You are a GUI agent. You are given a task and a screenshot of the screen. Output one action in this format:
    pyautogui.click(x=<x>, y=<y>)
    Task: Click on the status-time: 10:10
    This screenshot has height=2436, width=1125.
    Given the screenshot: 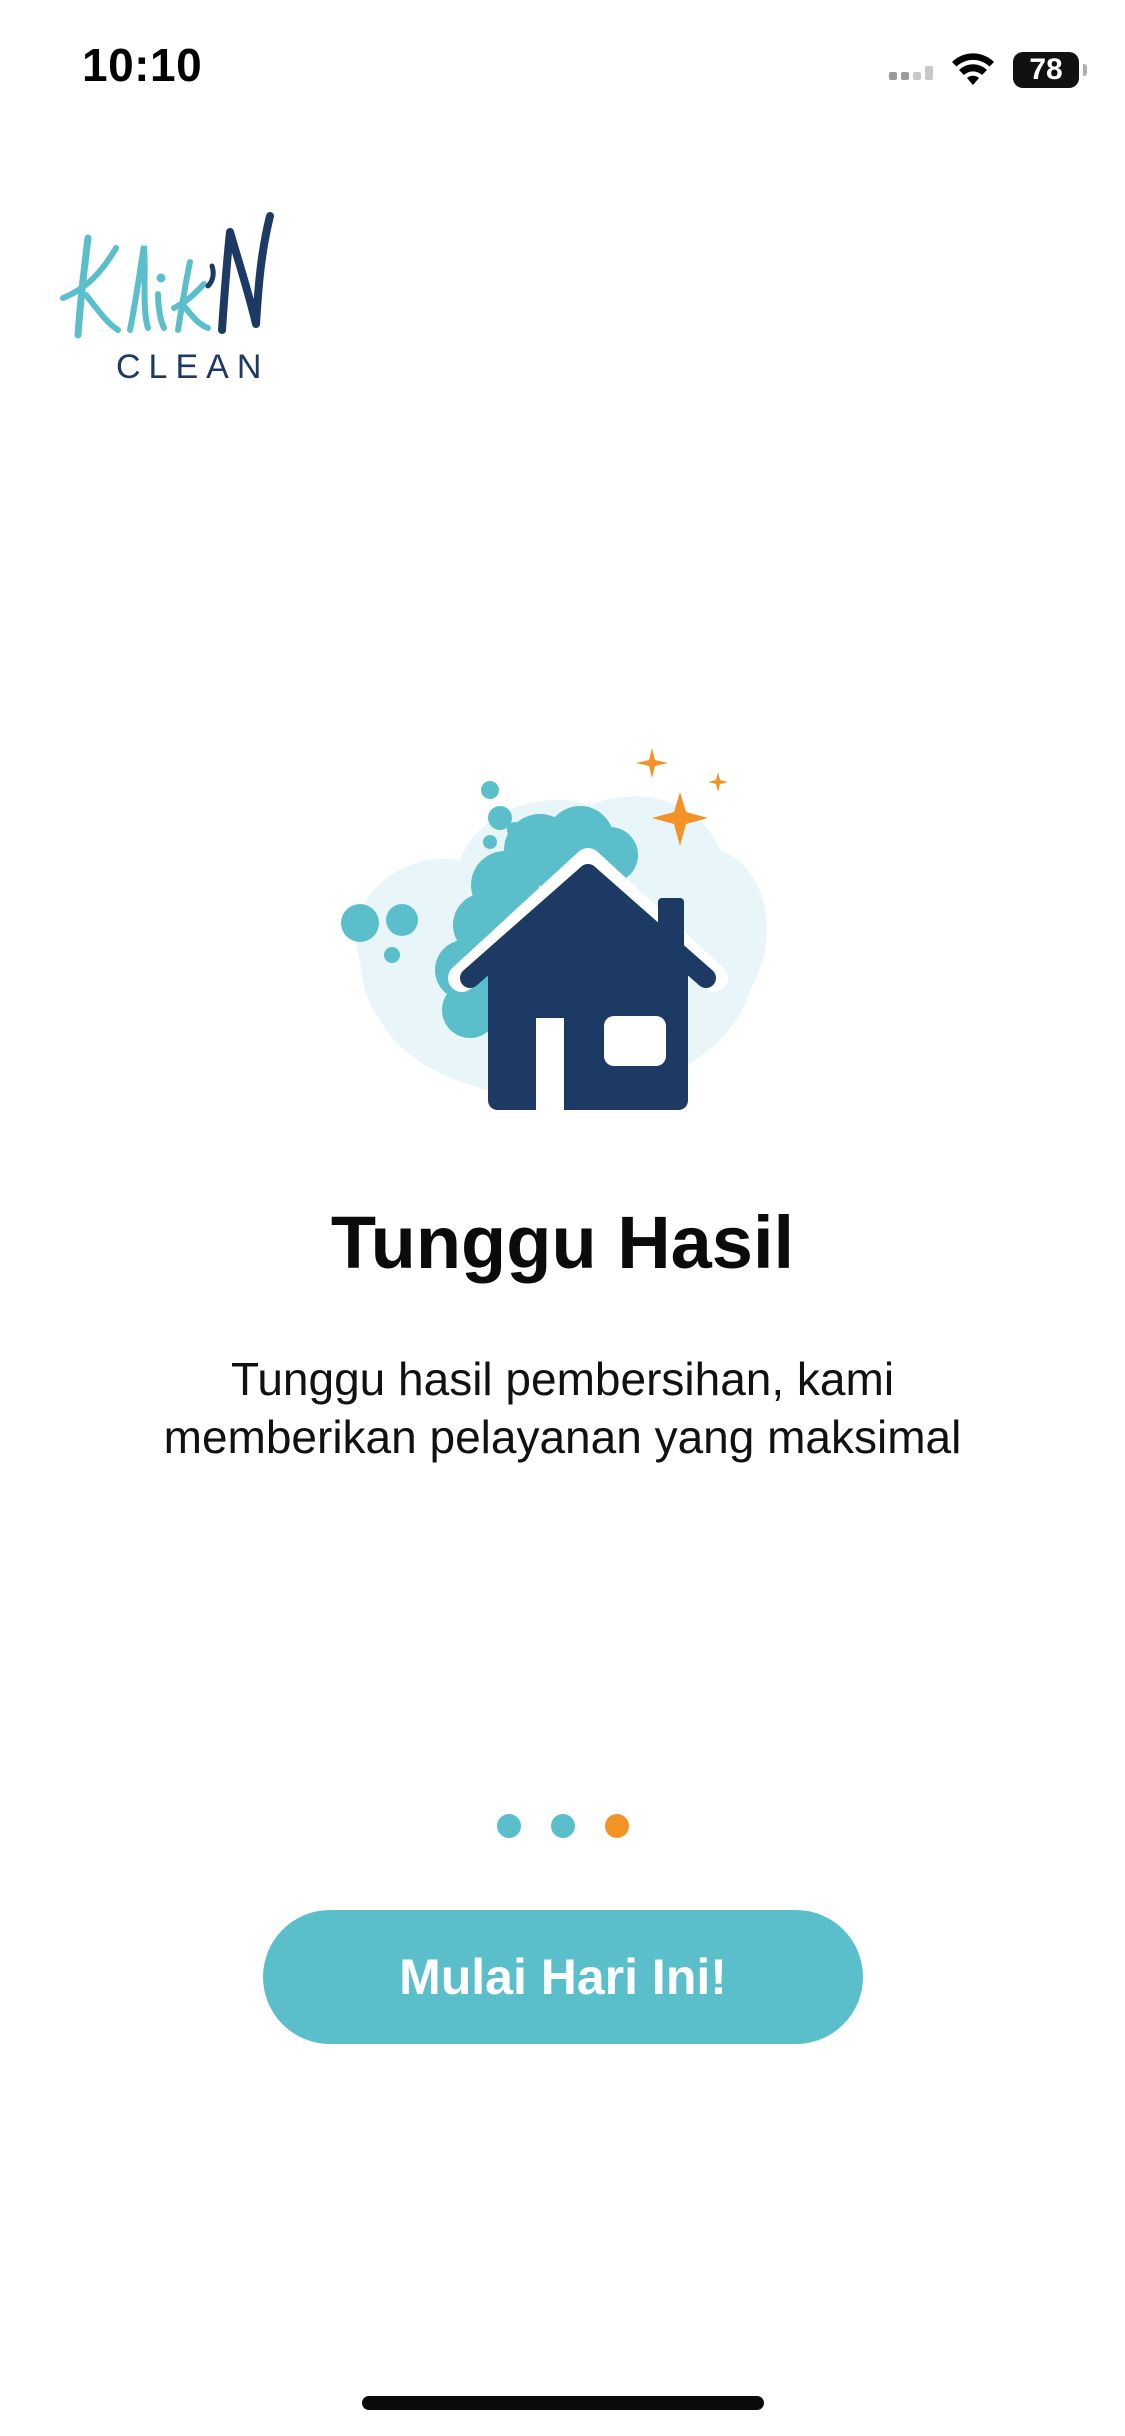 What is the action you would take?
    pyautogui.click(x=142, y=65)
    